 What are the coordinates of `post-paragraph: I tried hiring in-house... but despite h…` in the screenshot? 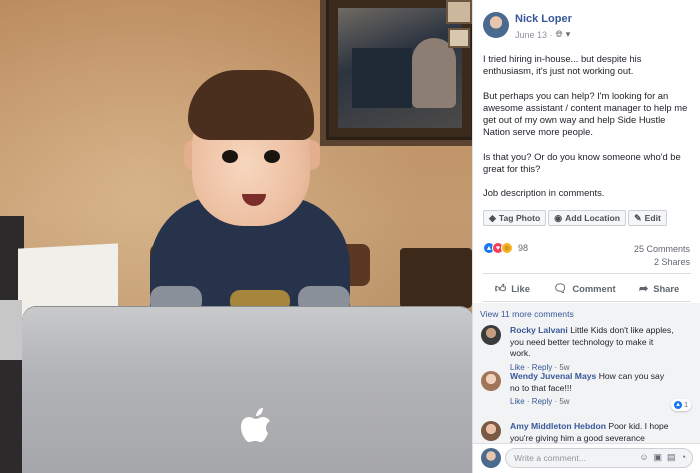 It's located at (562, 65).